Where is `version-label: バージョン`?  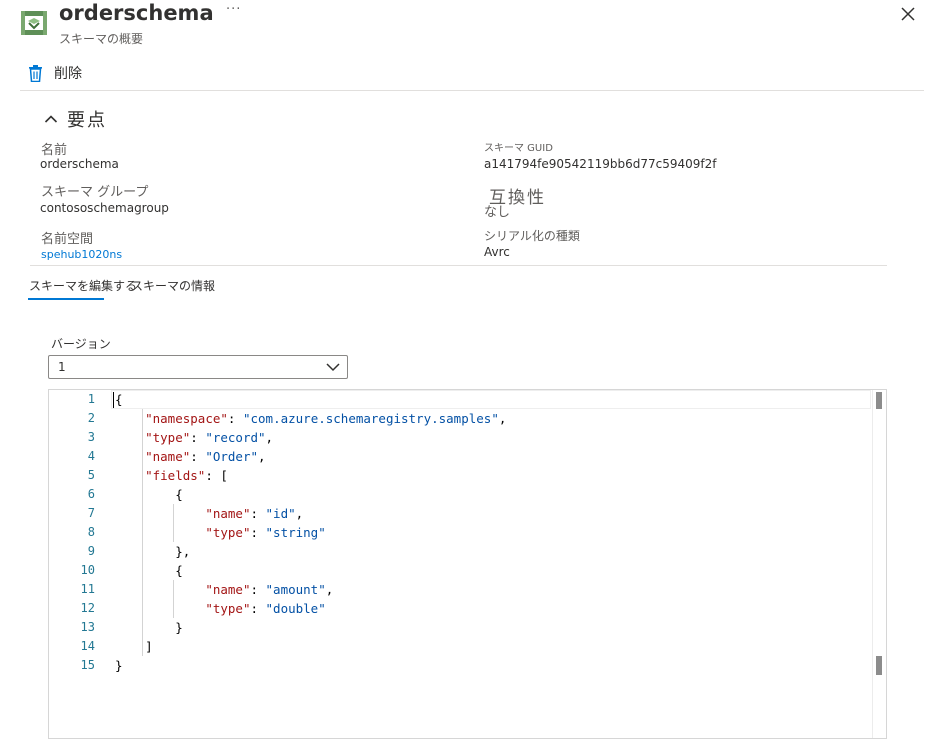
version-label: バージョン is located at coordinates (81, 344).